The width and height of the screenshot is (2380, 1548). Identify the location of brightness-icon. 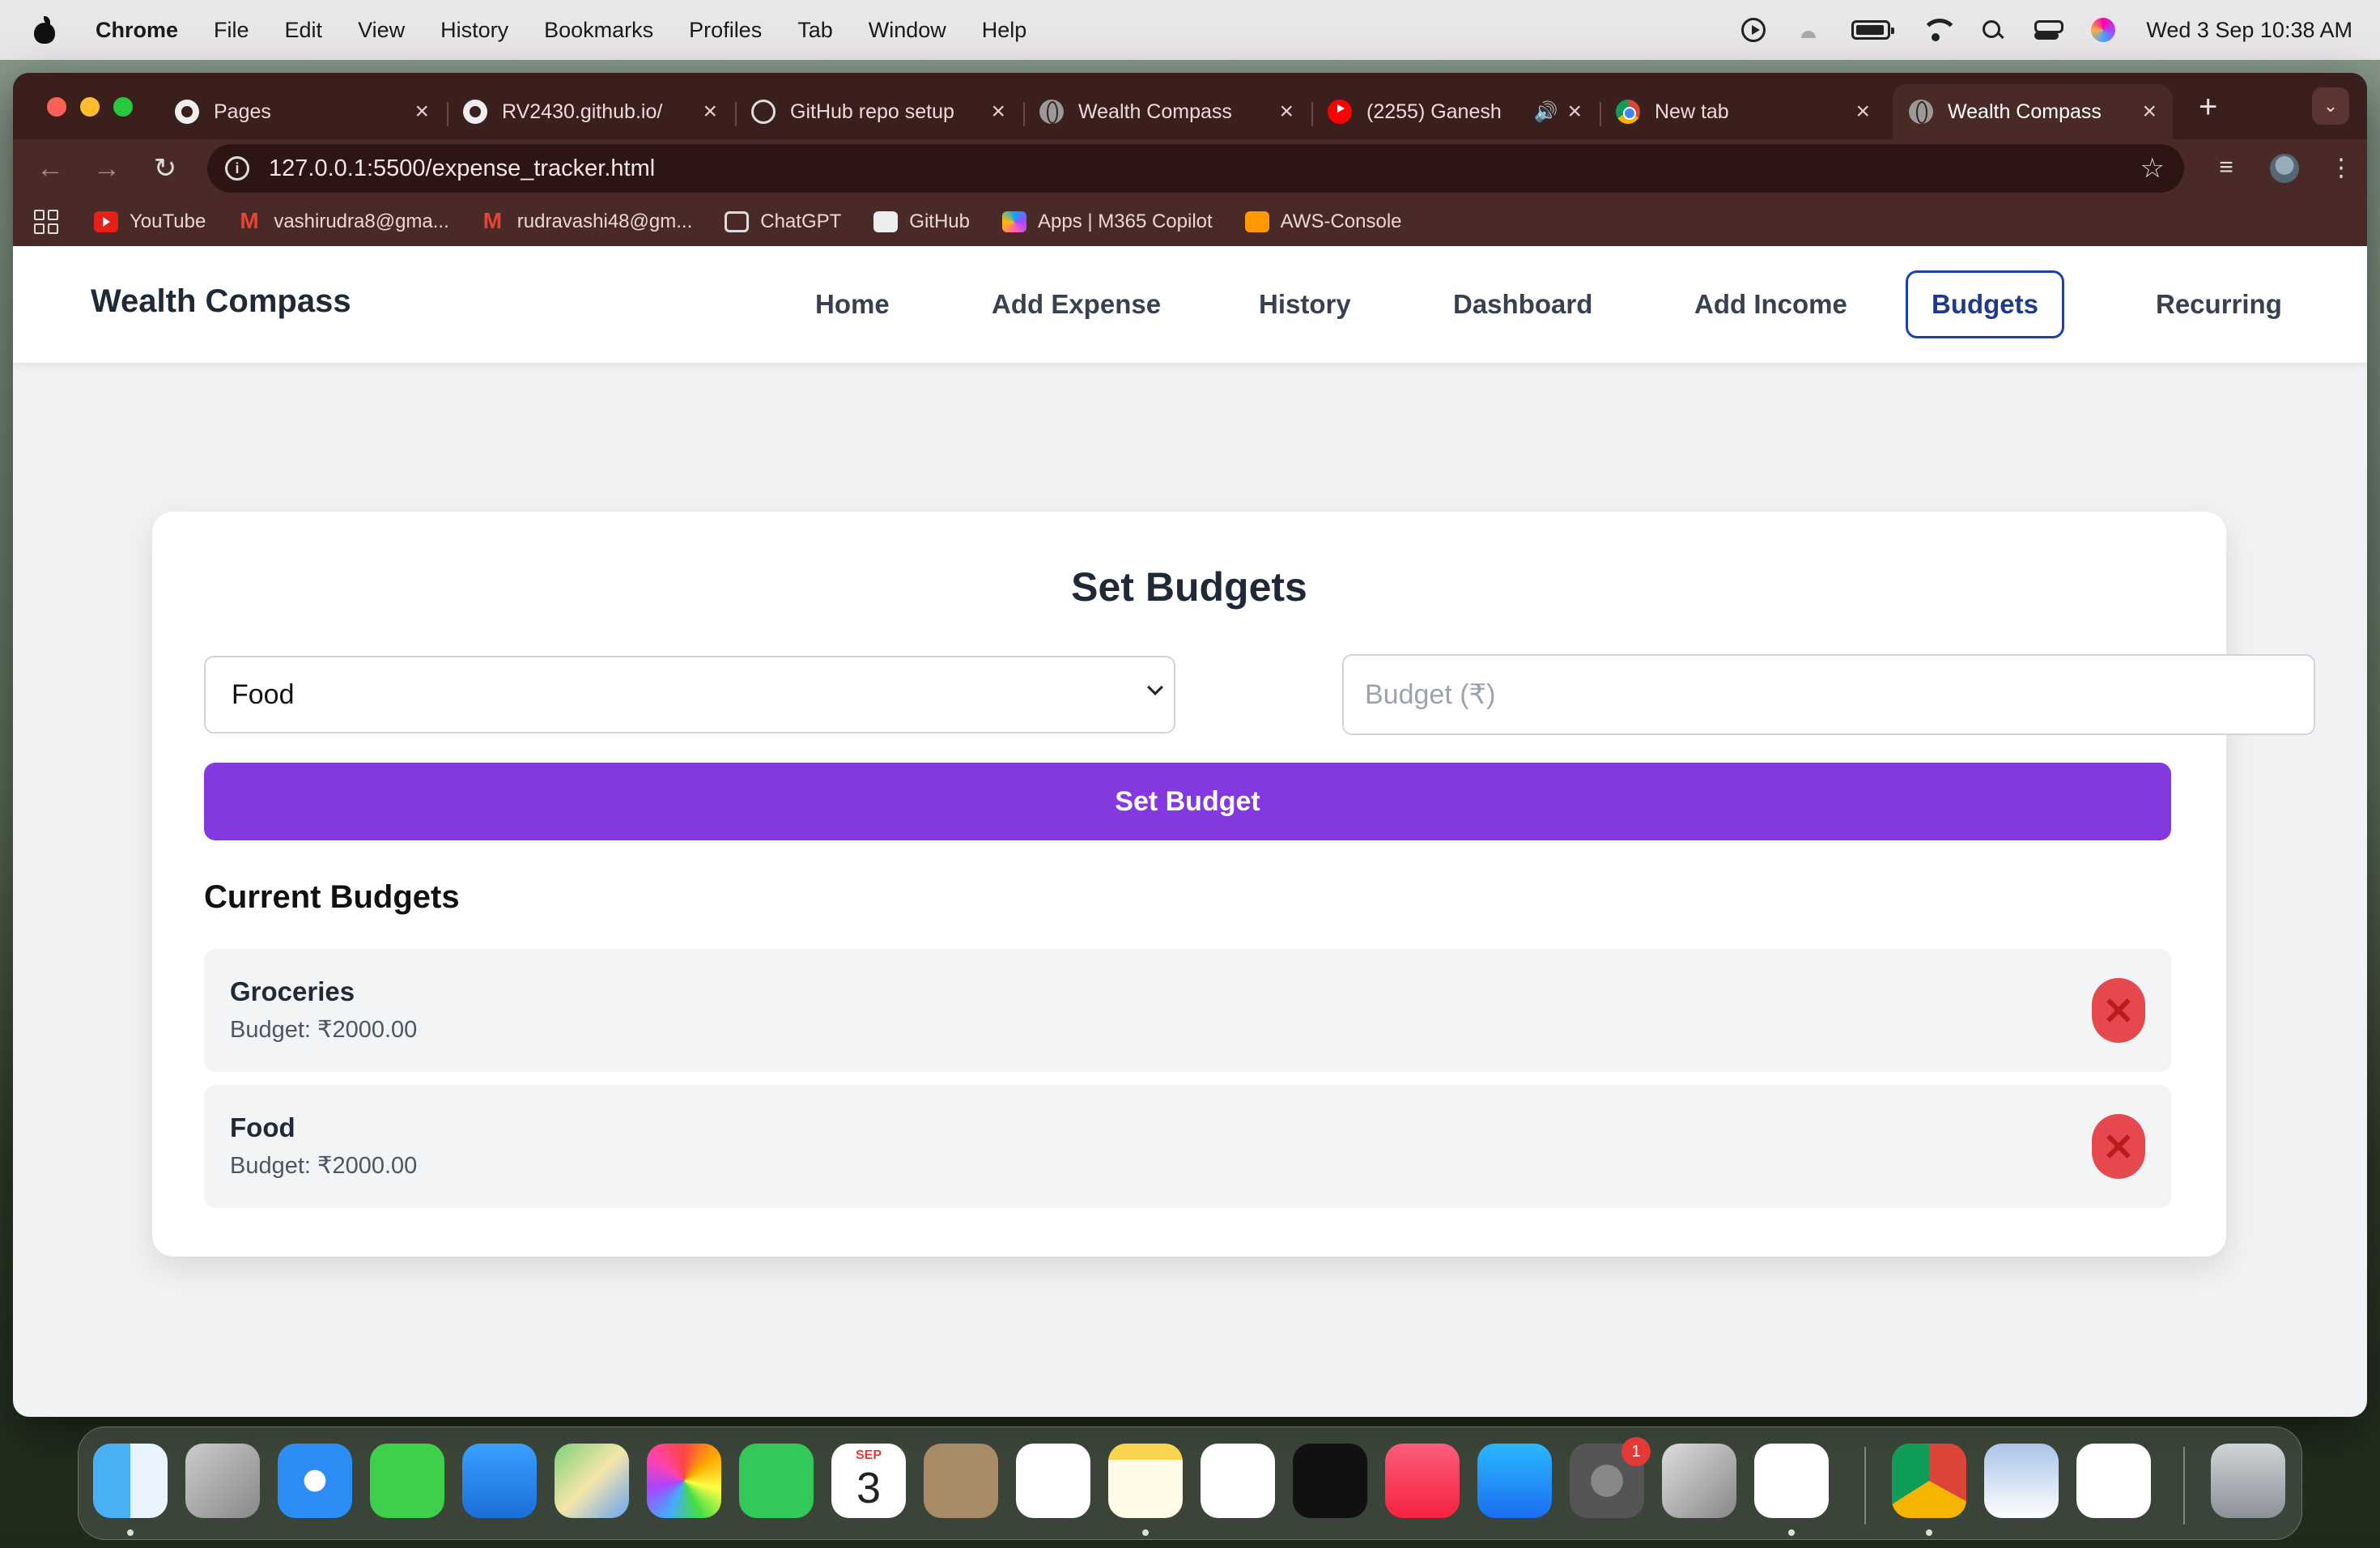
(1808, 30).